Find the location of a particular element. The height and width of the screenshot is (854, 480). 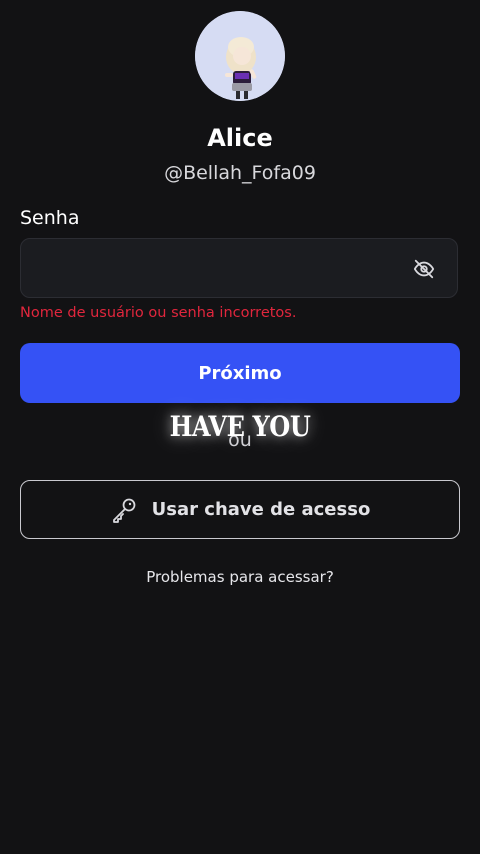

password-input is located at coordinates (217, 268).